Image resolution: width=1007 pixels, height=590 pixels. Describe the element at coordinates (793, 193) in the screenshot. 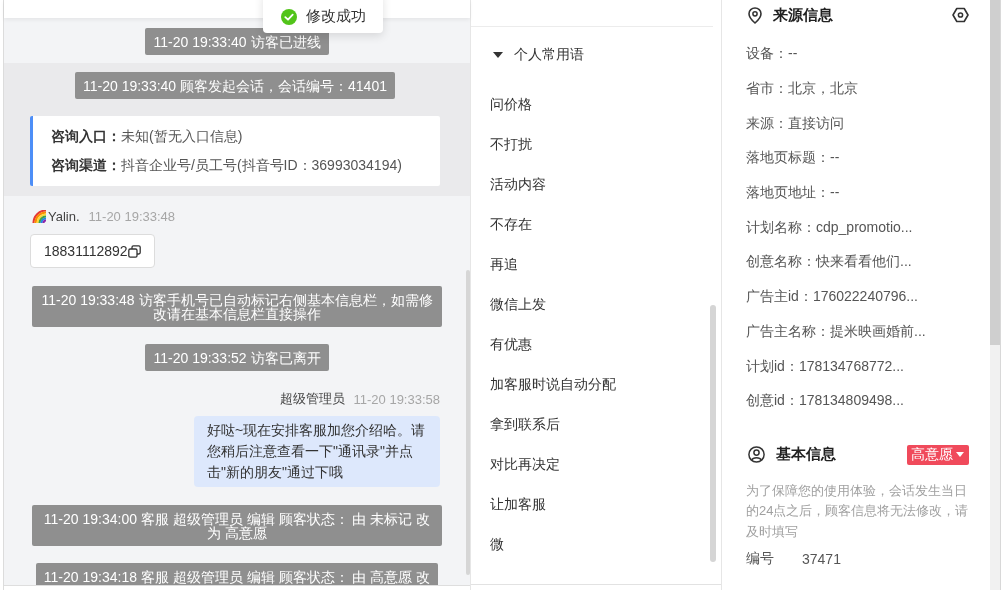

I see `info-text: 落地页地址：--` at that location.